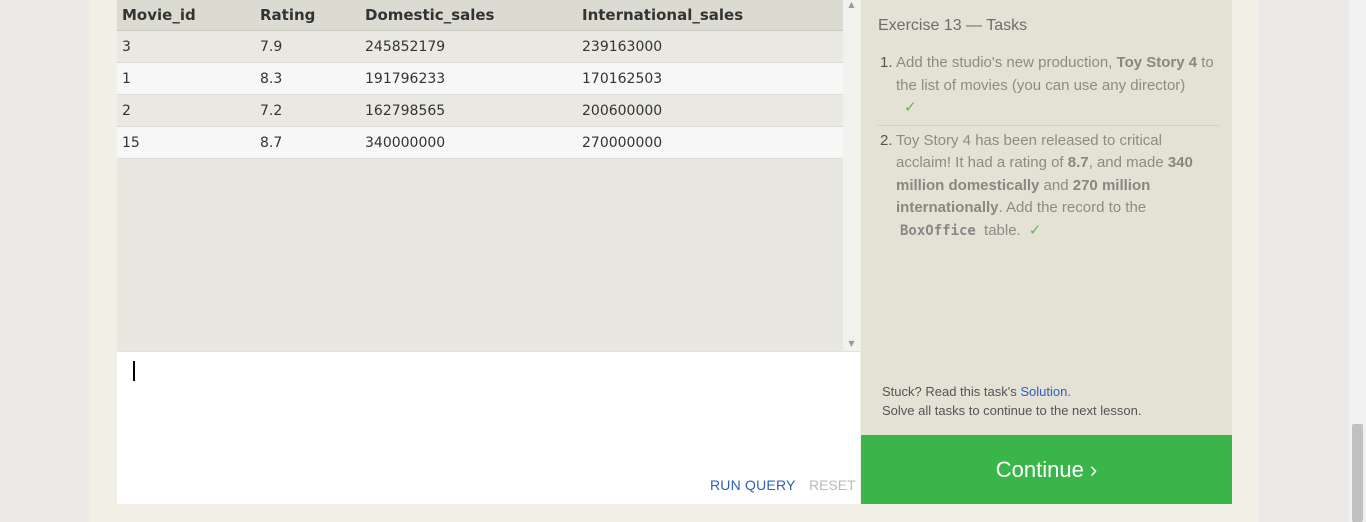  I want to click on table-row: 2 7.2 162798565 200600000, so click(480, 110).